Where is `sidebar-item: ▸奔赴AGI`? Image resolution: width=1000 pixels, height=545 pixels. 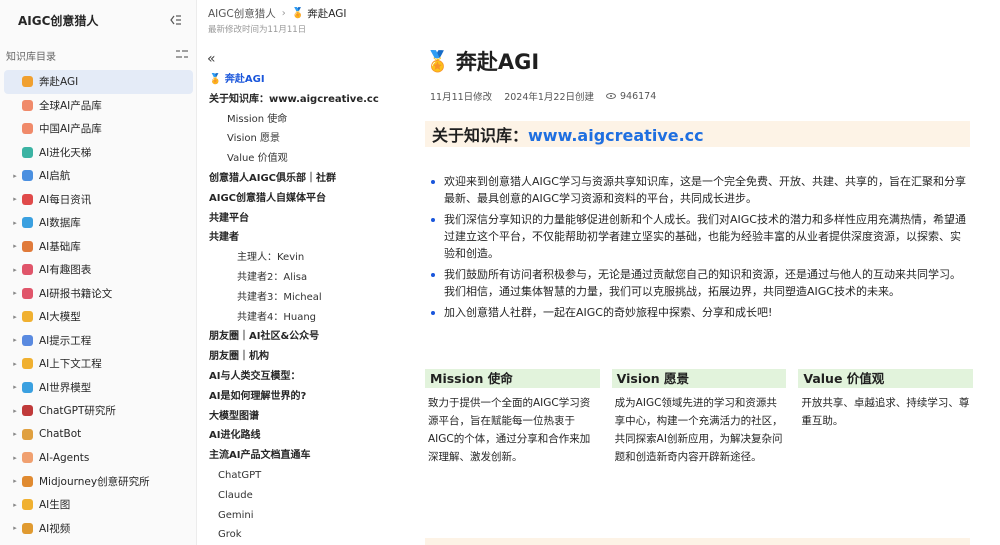 sidebar-item: ▸奔赴AGI is located at coordinates (98, 82).